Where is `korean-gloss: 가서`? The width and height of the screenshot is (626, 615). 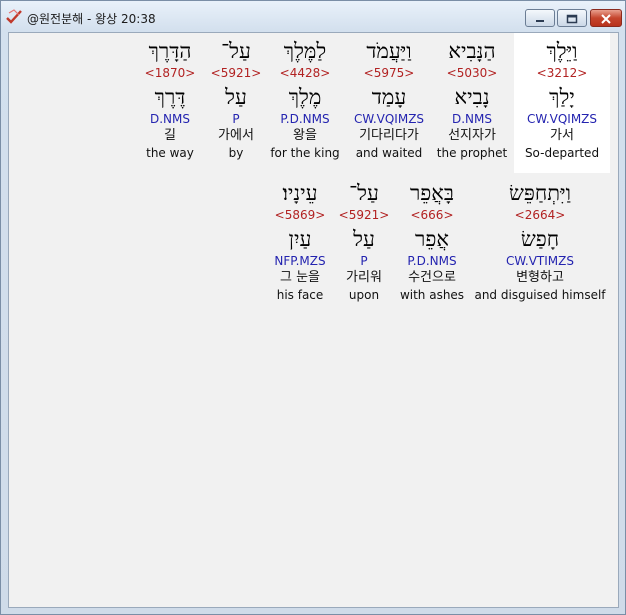 korean-gloss: 가서 is located at coordinates (562, 135).